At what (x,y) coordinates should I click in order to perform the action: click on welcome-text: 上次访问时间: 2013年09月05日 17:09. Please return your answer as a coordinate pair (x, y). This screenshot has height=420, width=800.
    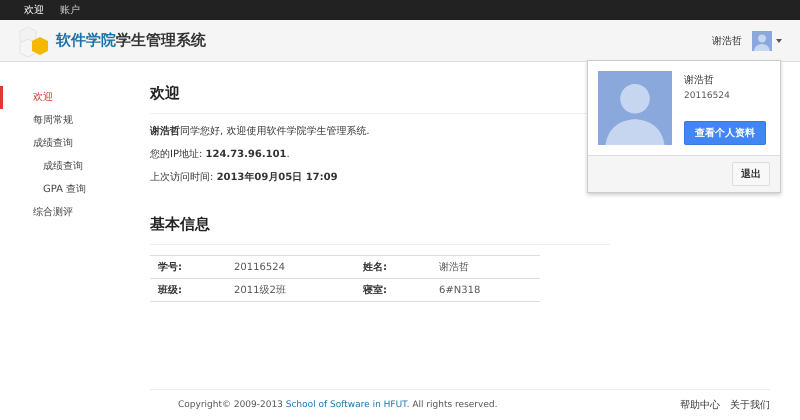
    Looking at the image, I should click on (244, 177).